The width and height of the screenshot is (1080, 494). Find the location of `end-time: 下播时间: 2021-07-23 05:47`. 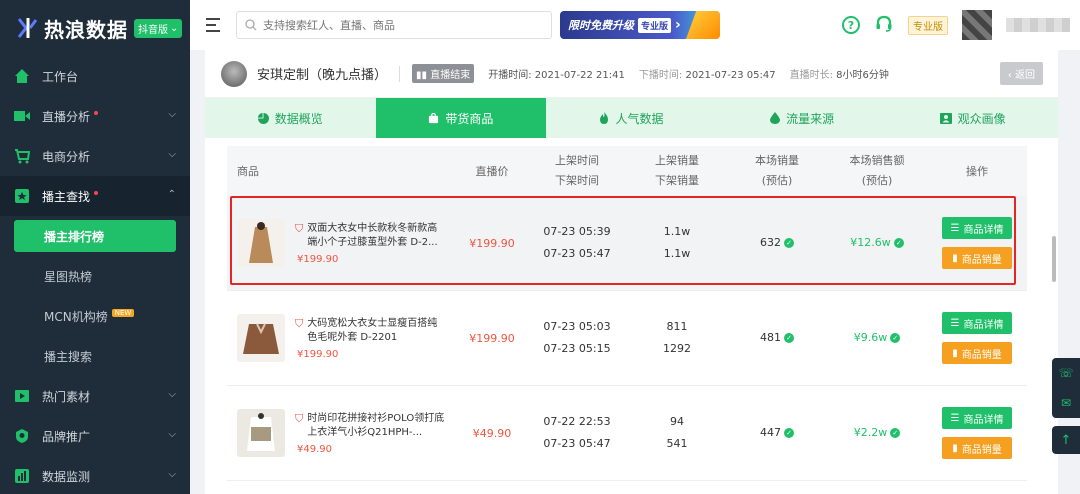

end-time: 下播时间: 2021-07-23 05:47 is located at coordinates (707, 73).